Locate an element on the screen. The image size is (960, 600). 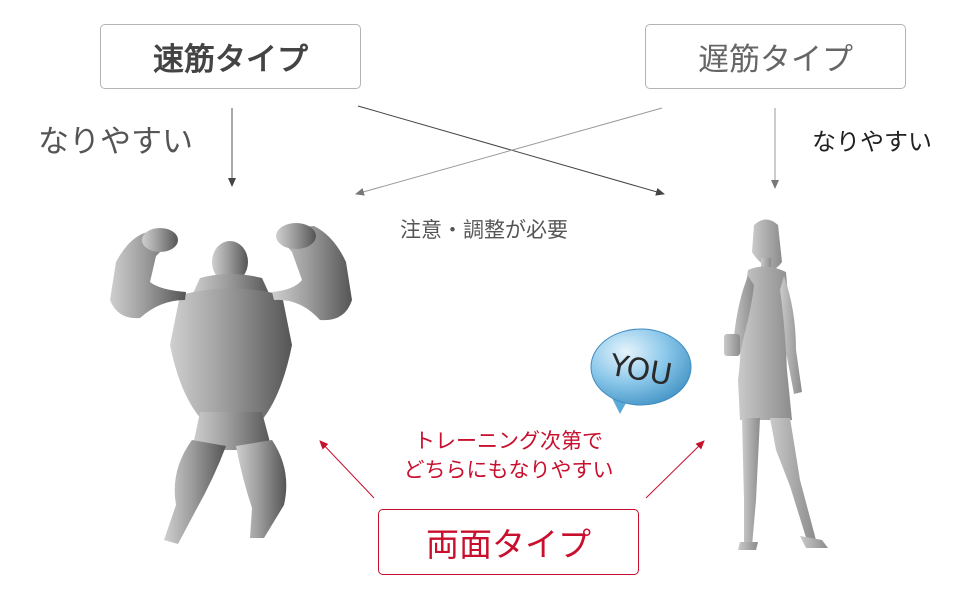
left-likely-label: なりやすい is located at coordinates (115, 142).